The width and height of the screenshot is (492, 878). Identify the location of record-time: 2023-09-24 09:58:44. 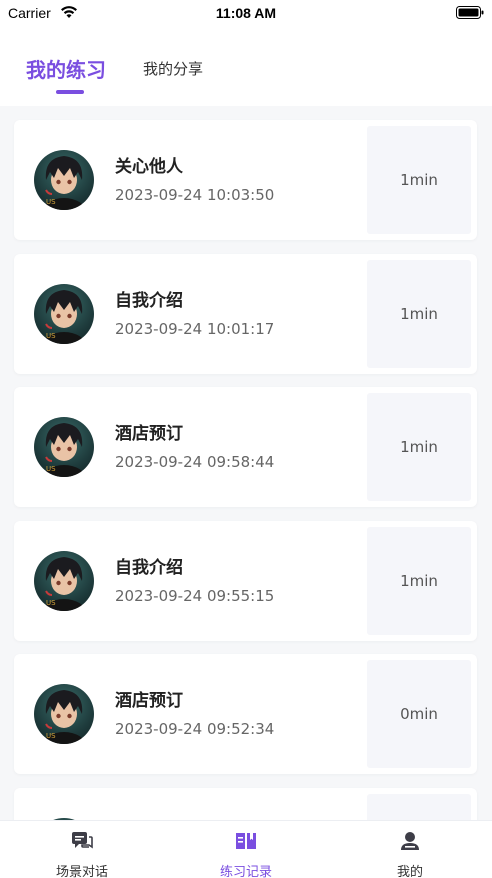
(195, 462).